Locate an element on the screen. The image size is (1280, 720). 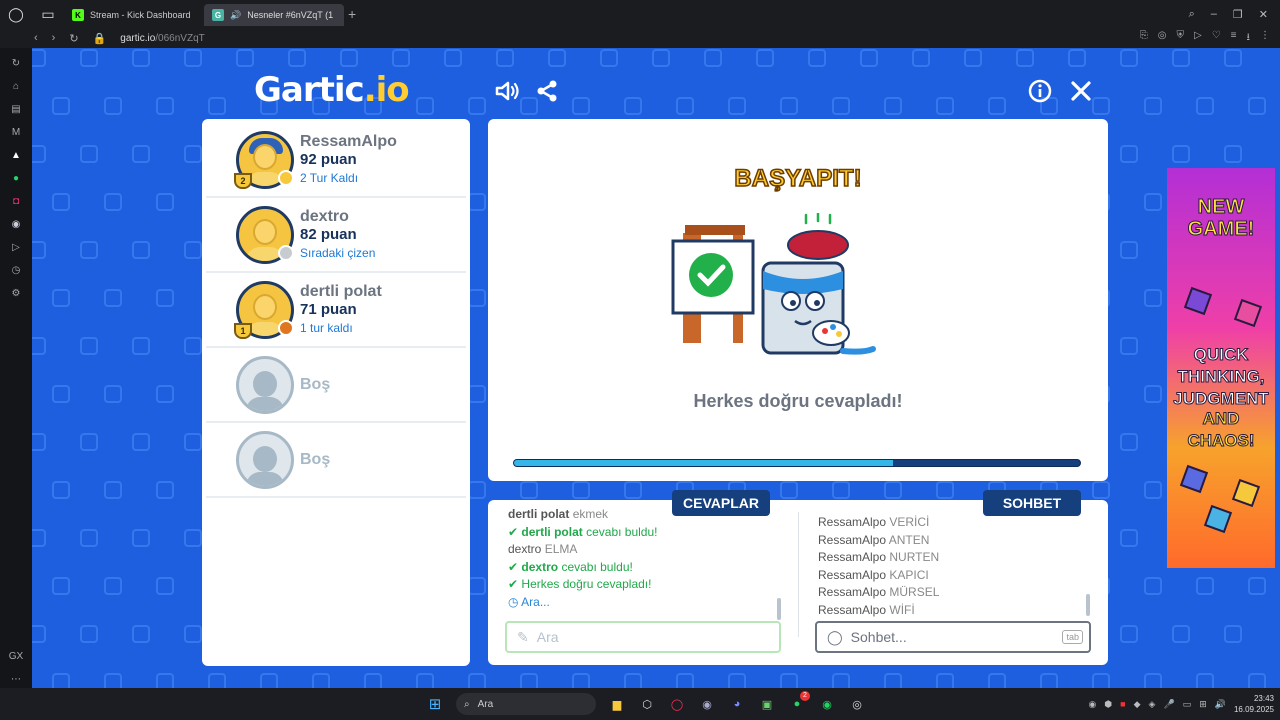
maximize-icon: ❐ is located at coordinates (1238, 14).